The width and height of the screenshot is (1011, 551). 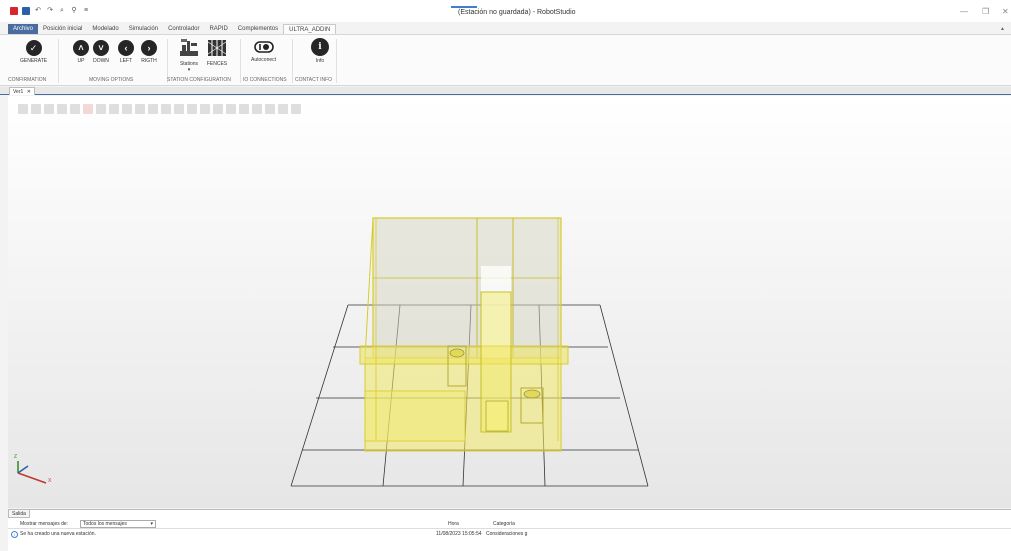 What do you see at coordinates (81, 61) in the screenshot?
I see `up-label: UP` at bounding box center [81, 61].